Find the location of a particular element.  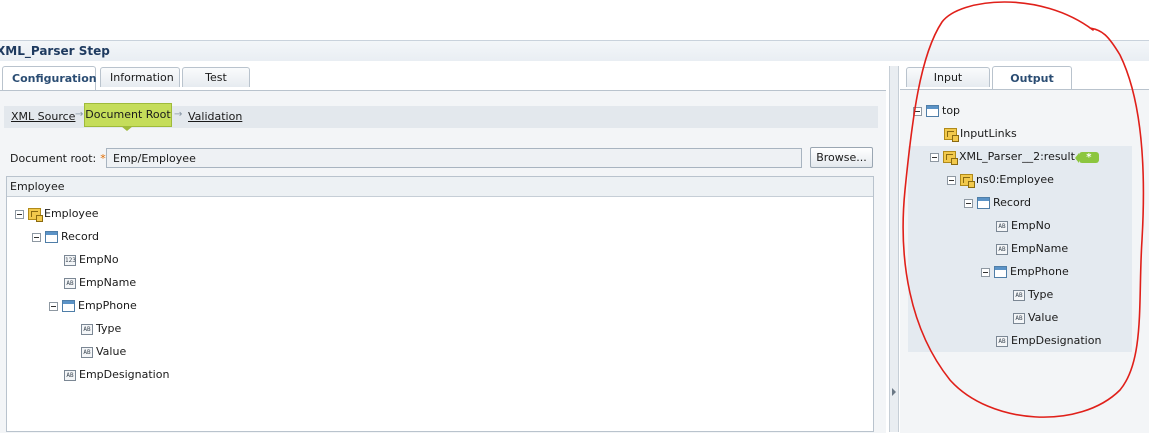

tree-node-type: AB Type is located at coordinates (101, 329).